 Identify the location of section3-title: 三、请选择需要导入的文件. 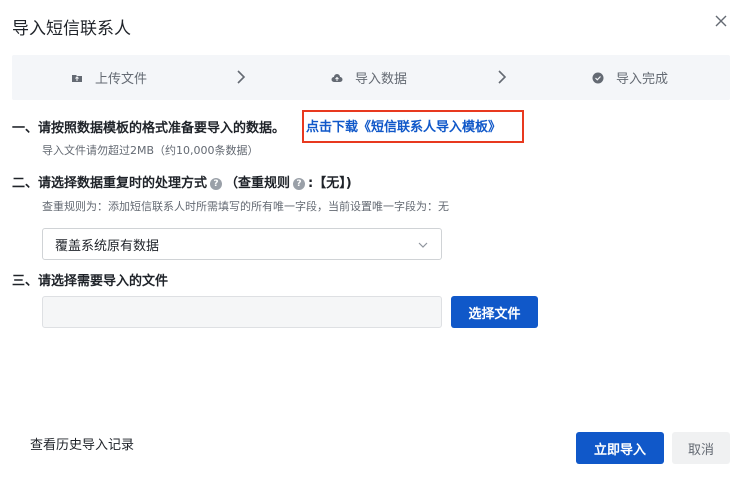
(90, 281).